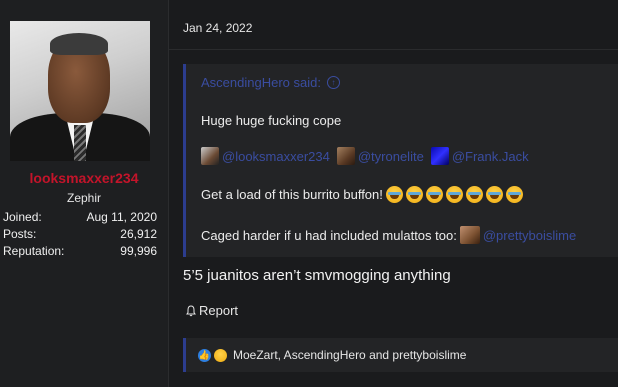 Image resolution: width=618 pixels, height=387 pixels. What do you see at coordinates (220, 355) in the screenshot?
I see `haha-icon` at bounding box center [220, 355].